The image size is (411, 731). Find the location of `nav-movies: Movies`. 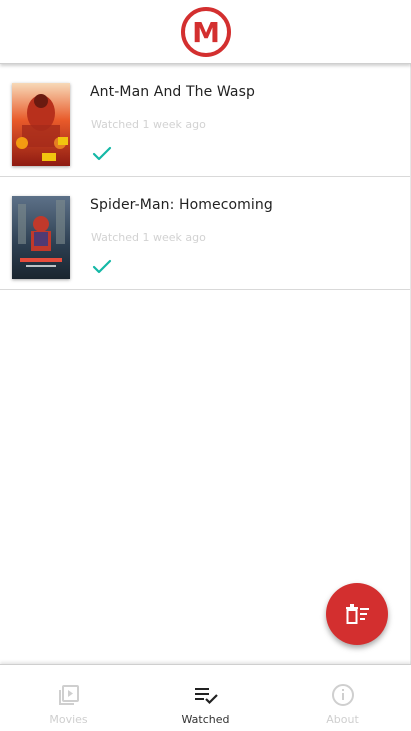

nav-movies: Movies is located at coordinates (68, 698).